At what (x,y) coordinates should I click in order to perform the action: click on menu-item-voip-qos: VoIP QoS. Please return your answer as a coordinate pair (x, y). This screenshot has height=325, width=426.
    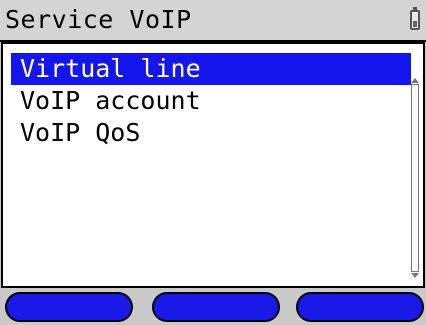
    Looking at the image, I should click on (211, 133).